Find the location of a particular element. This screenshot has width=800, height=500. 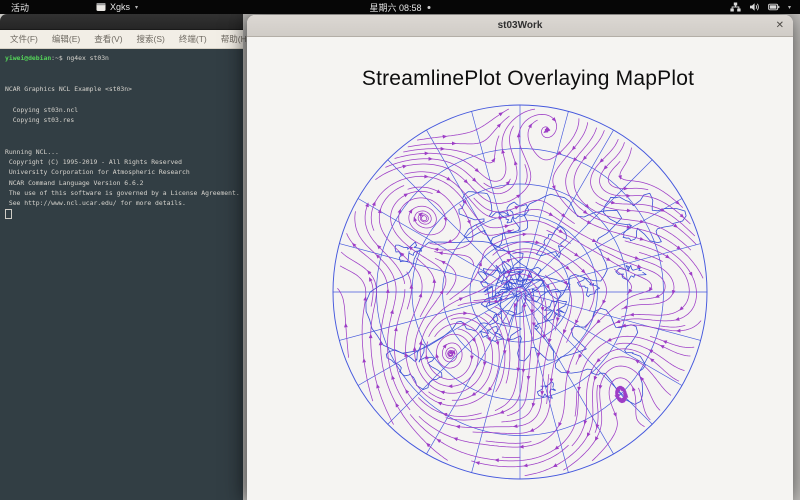

menu-terminal: 终端(T) is located at coordinates (193, 39).